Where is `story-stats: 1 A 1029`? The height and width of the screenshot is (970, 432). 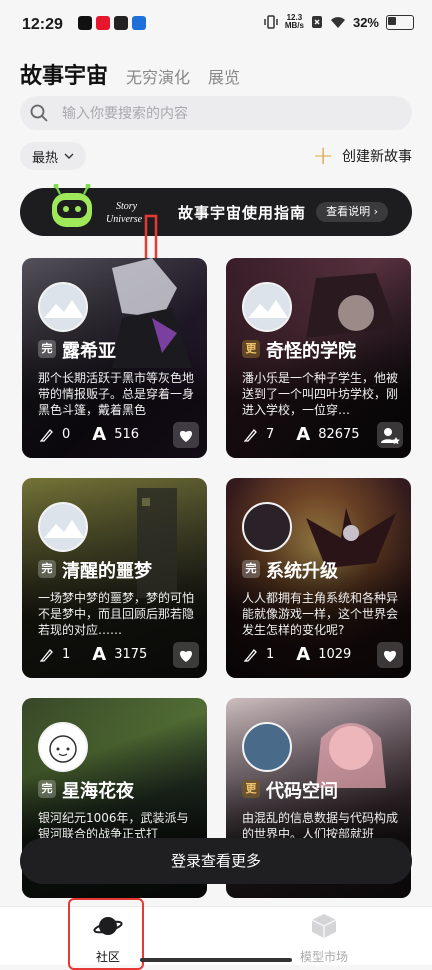
story-stats: 1 A 1029 is located at coordinates (297, 654).